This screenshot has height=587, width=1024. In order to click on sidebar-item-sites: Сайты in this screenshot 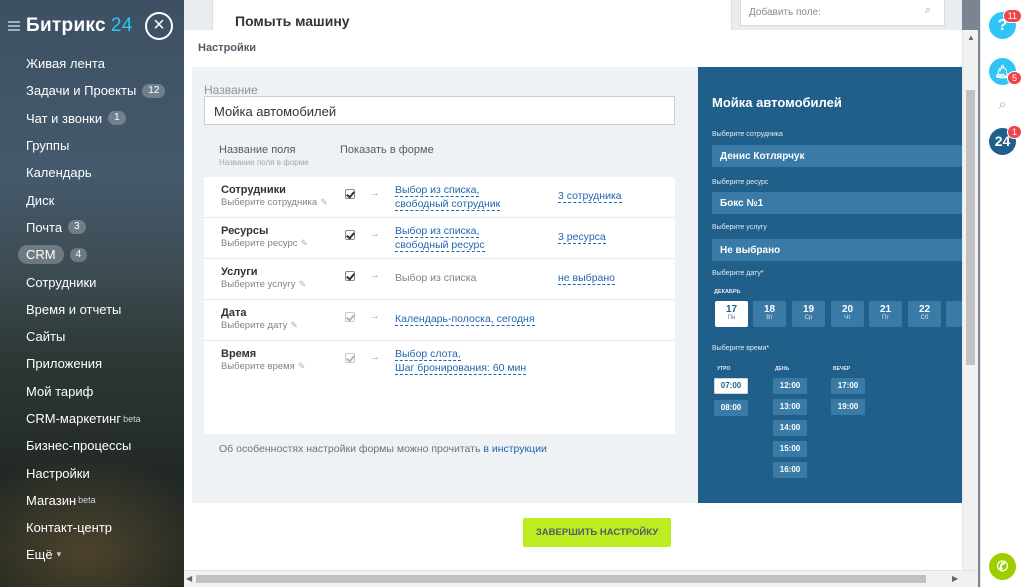, I will do `click(92, 336)`.